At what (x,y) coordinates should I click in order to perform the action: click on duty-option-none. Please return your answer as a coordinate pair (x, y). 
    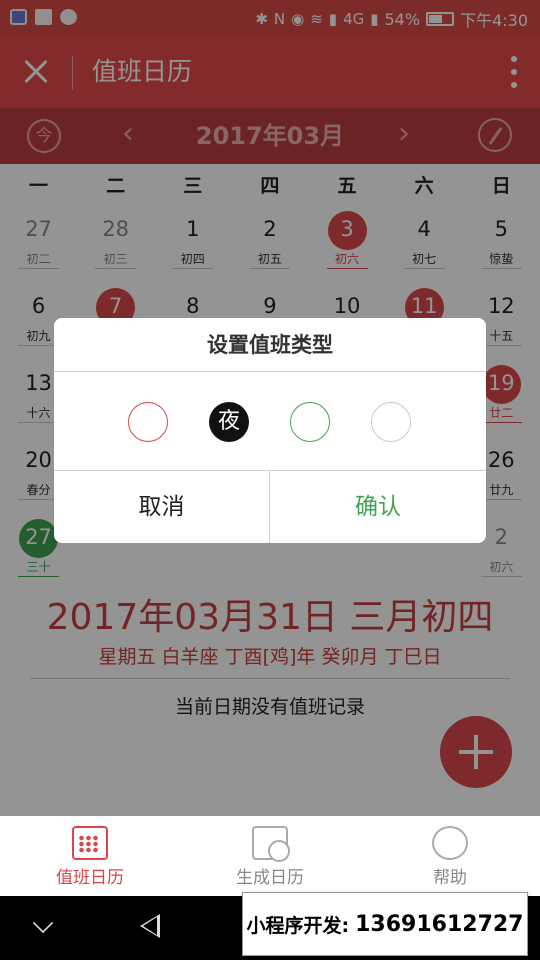
    Looking at the image, I should click on (391, 422).